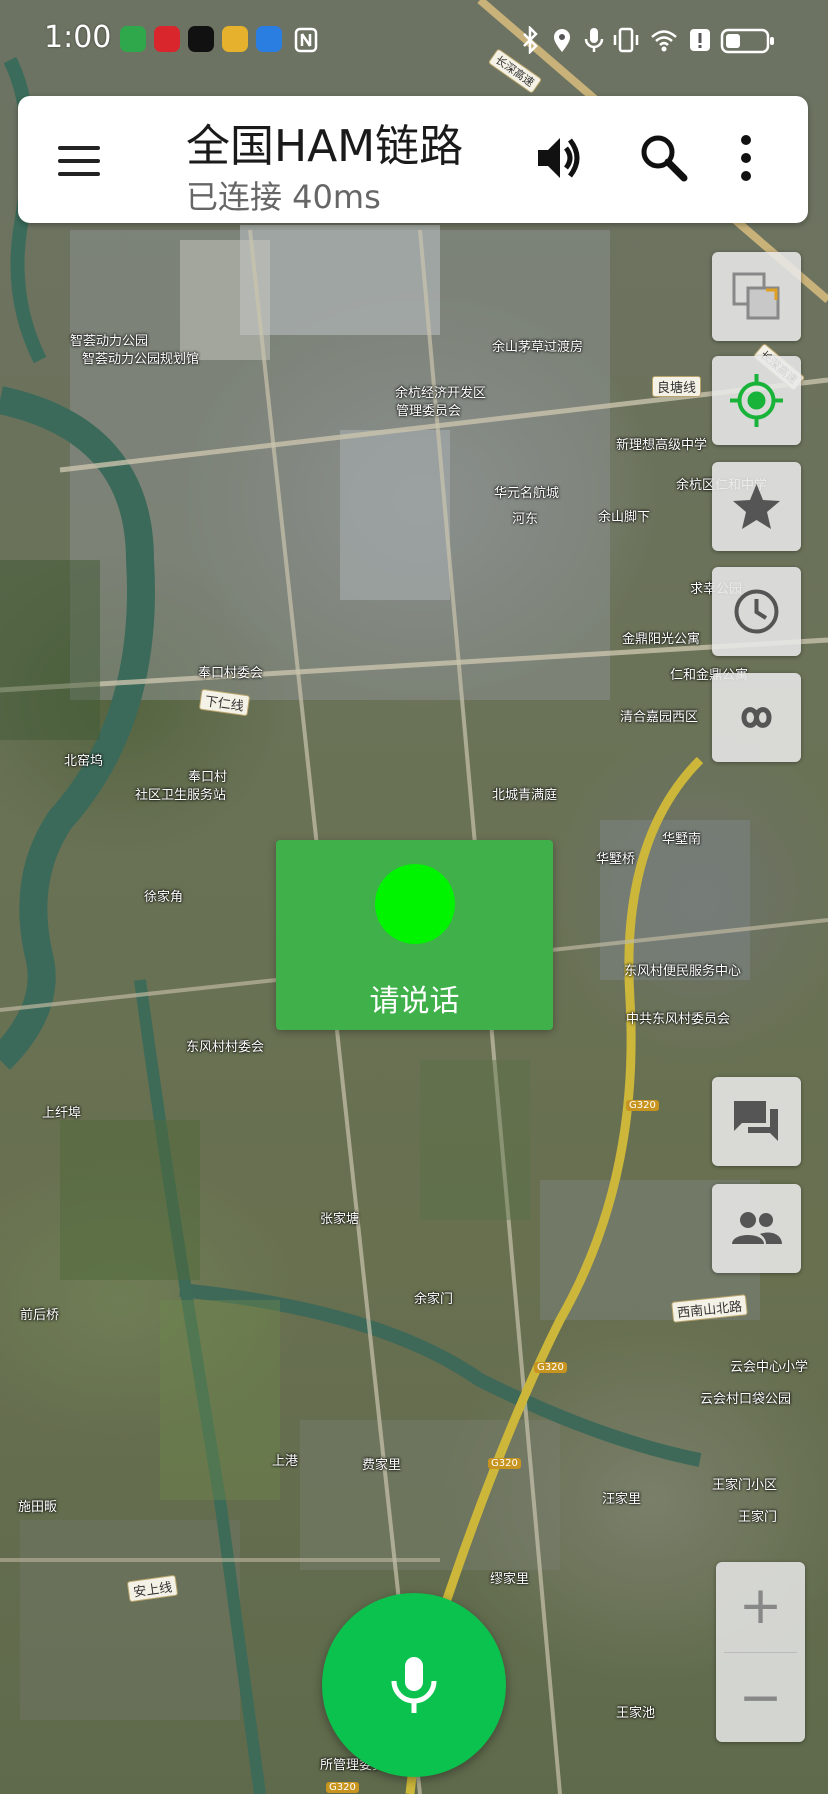 This screenshot has width=828, height=1794. I want to click on bluetooth-icon, so click(530, 40).